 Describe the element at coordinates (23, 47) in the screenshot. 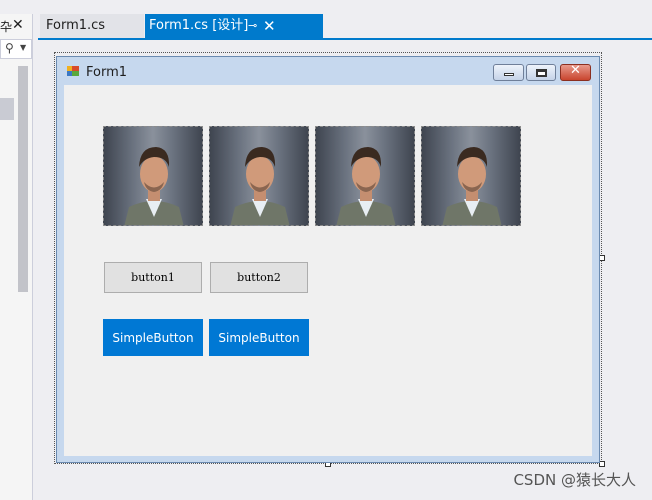

I see `chevron-down-icon: ▼` at that location.